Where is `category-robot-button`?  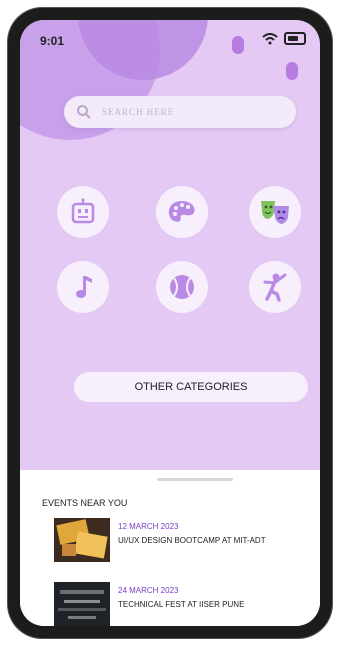
category-robot-button is located at coordinates (83, 212).